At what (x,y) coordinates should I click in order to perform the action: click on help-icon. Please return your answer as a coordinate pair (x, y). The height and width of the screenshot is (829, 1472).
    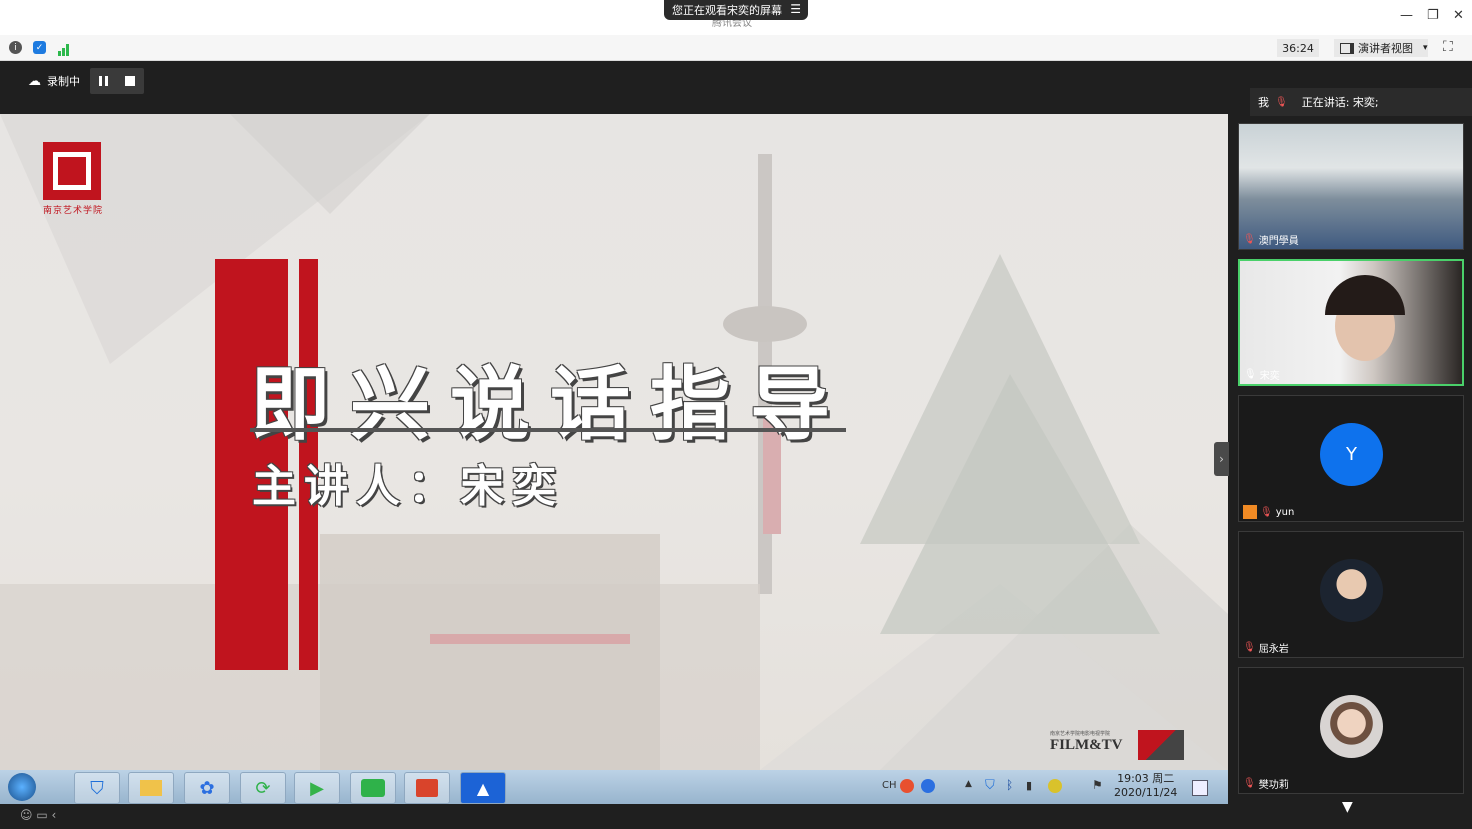
    Looking at the image, I should click on (928, 786).